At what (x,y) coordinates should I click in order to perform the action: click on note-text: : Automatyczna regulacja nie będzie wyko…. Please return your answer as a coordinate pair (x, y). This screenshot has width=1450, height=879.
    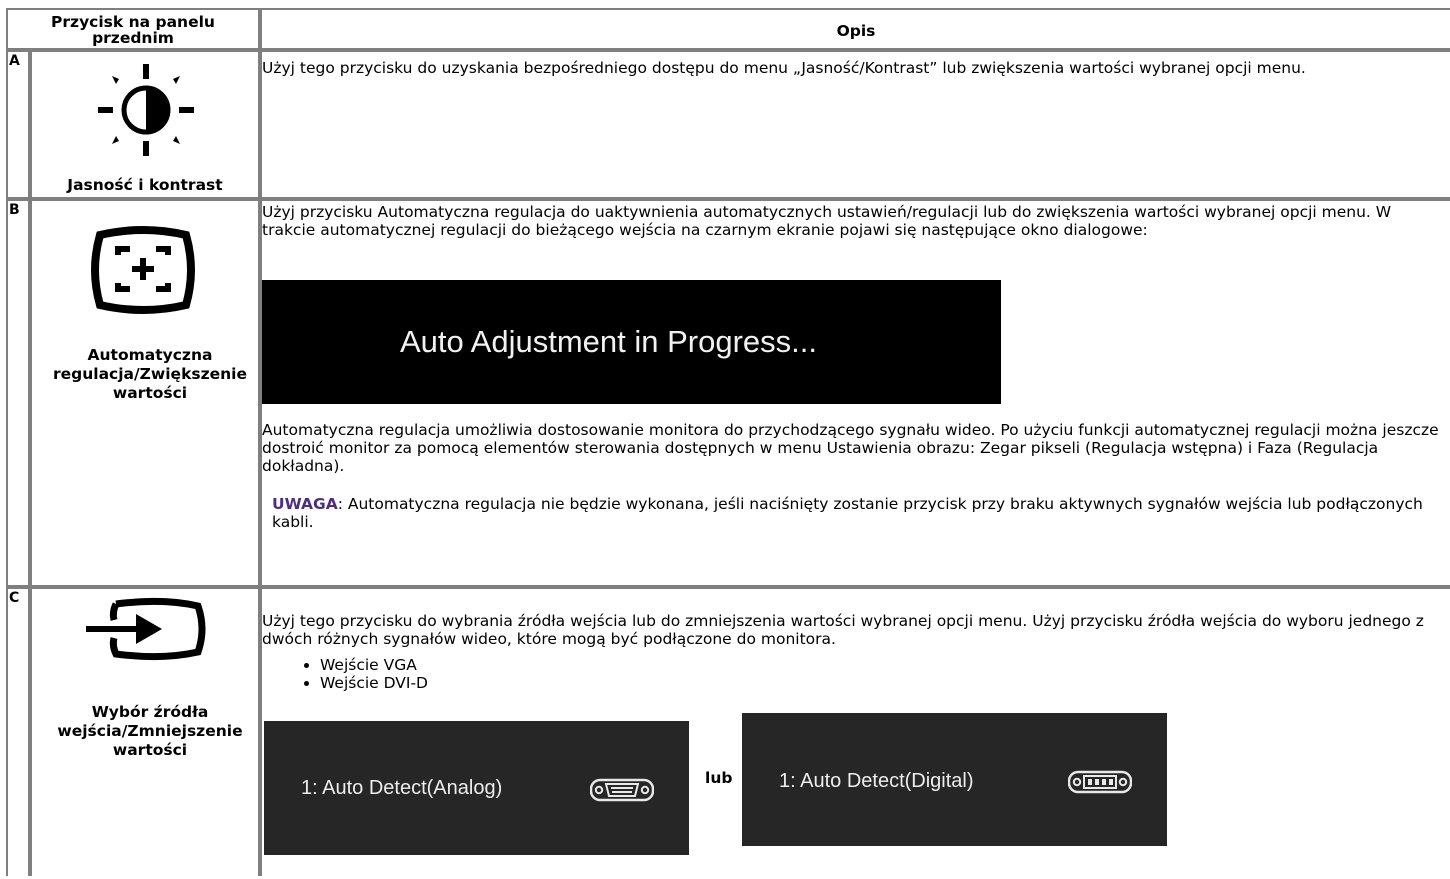
    Looking at the image, I should click on (847, 513).